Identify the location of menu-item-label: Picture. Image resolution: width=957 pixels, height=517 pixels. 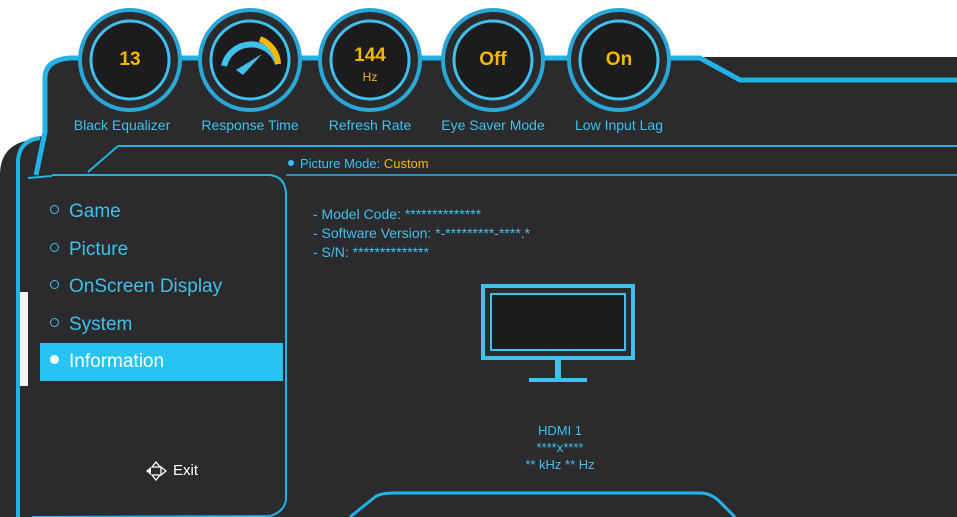
(99, 249).